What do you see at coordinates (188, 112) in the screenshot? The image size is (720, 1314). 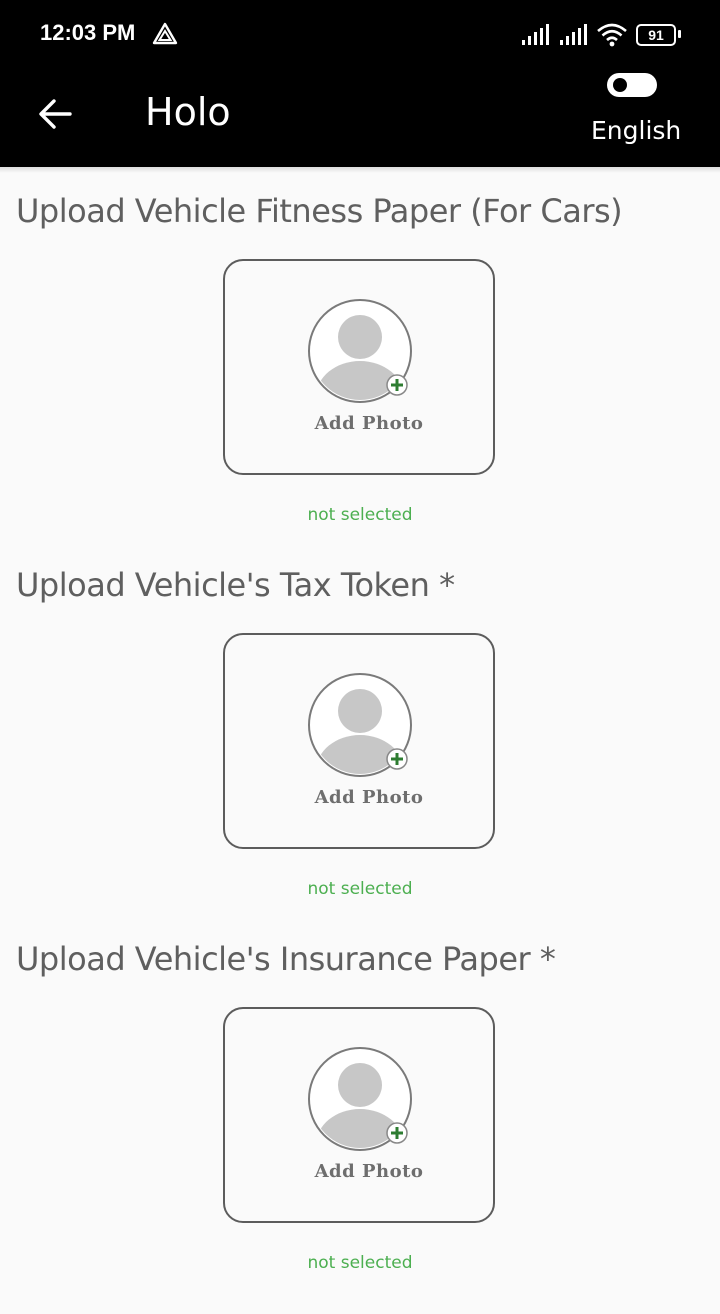 I see `page-title: Holo` at bounding box center [188, 112].